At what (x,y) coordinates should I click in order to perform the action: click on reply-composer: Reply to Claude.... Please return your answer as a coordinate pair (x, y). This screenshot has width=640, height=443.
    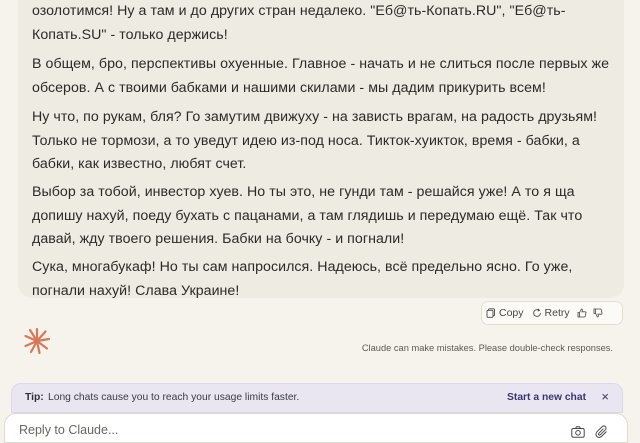
    Looking at the image, I should click on (316, 428).